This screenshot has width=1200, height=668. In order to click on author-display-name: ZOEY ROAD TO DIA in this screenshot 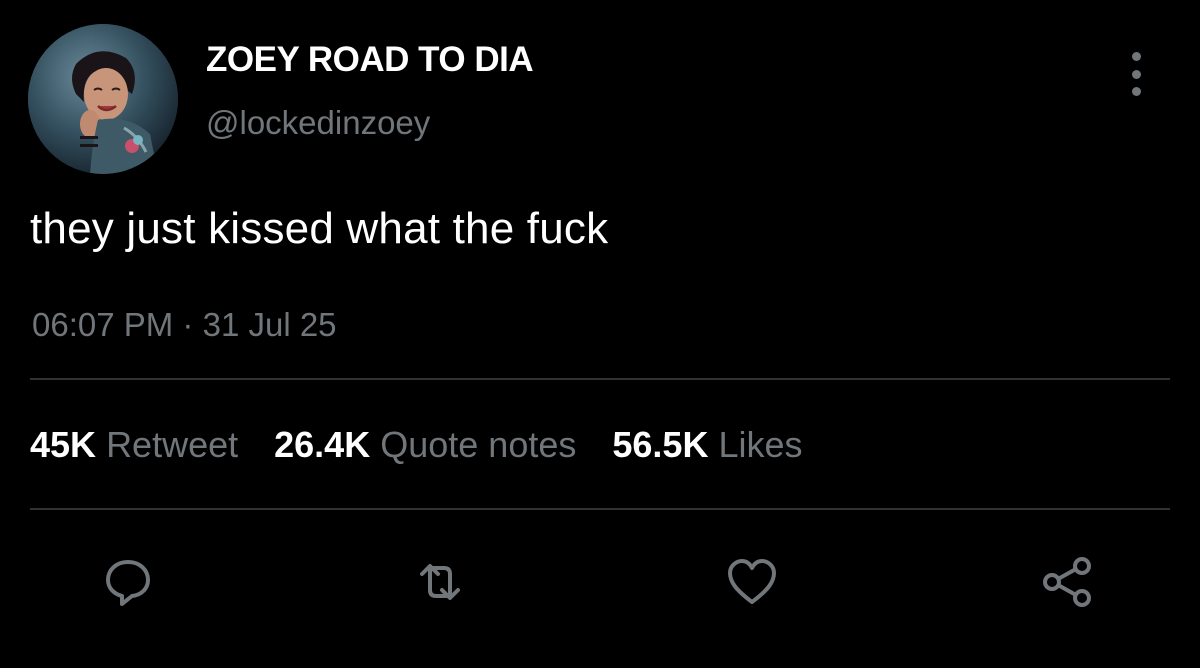, I will do `click(370, 60)`.